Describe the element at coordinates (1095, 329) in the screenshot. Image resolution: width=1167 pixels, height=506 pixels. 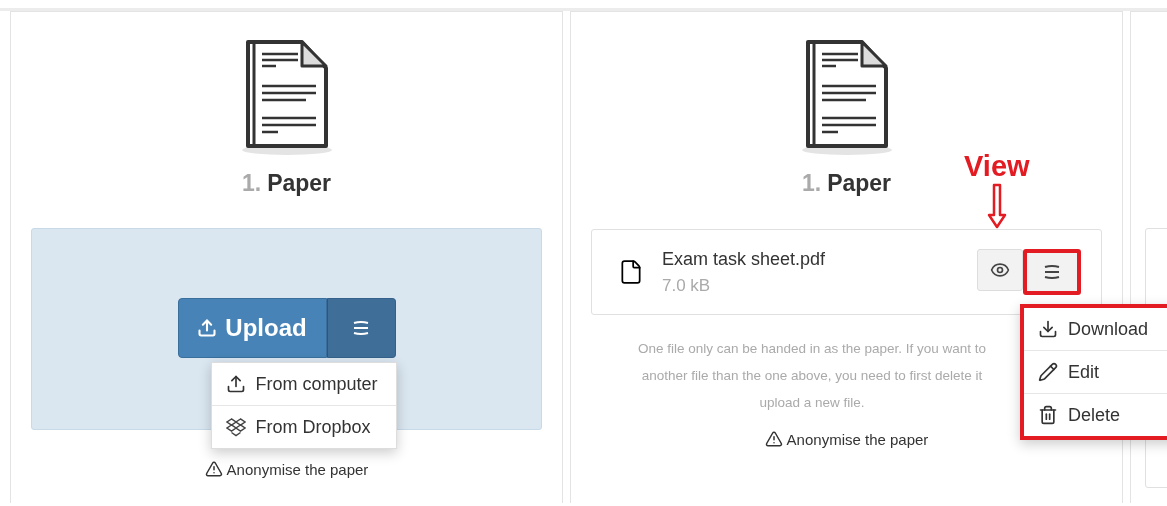
I see `menu-item: Download` at that location.